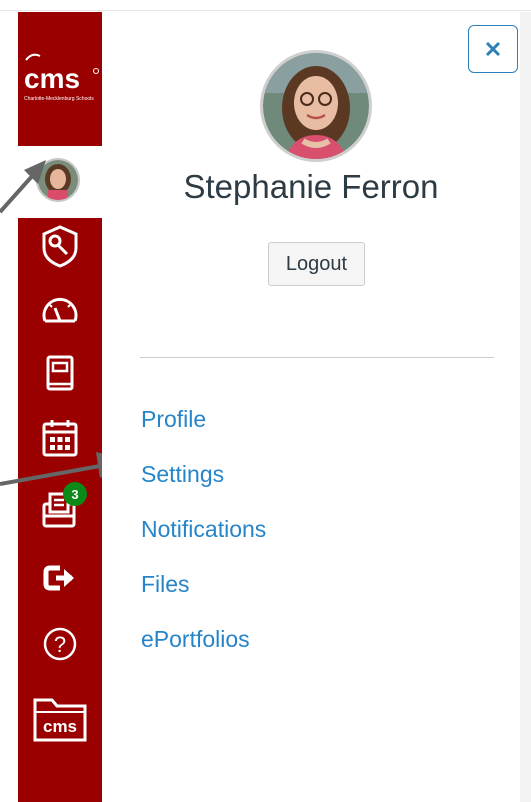 This screenshot has height=802, width=531. What do you see at coordinates (265, 5) in the screenshot?
I see `browser-top-edge` at bounding box center [265, 5].